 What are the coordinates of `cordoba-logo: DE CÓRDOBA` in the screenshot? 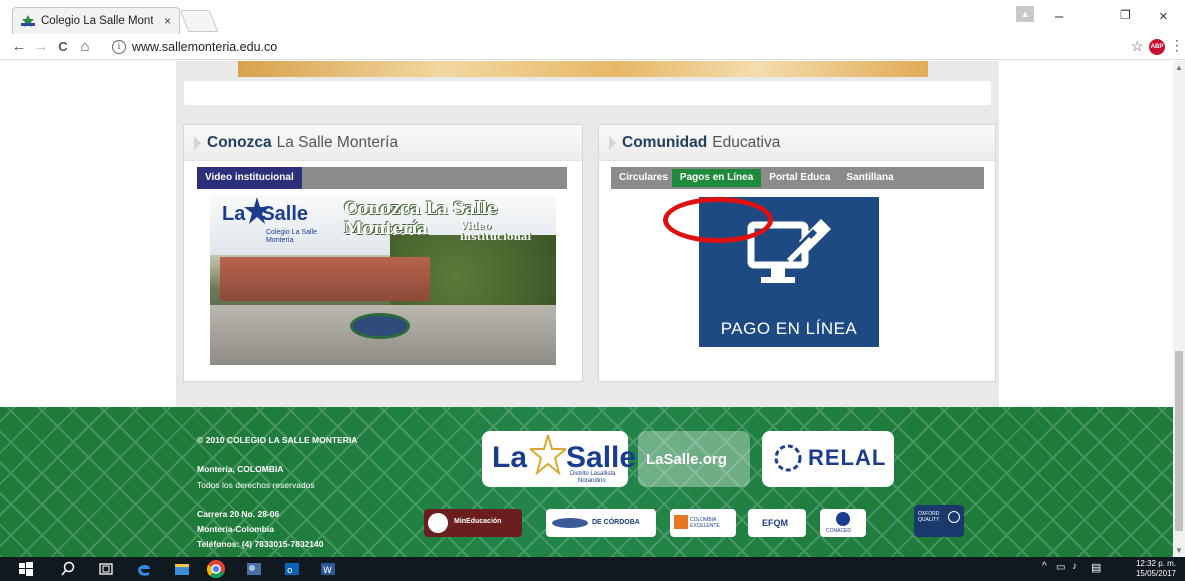 It's located at (601, 523).